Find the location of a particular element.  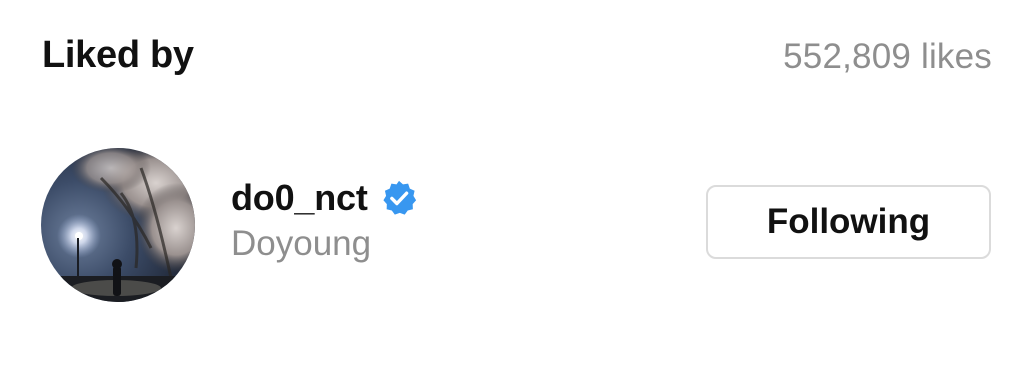

page-title: Liked by is located at coordinates (118, 55).